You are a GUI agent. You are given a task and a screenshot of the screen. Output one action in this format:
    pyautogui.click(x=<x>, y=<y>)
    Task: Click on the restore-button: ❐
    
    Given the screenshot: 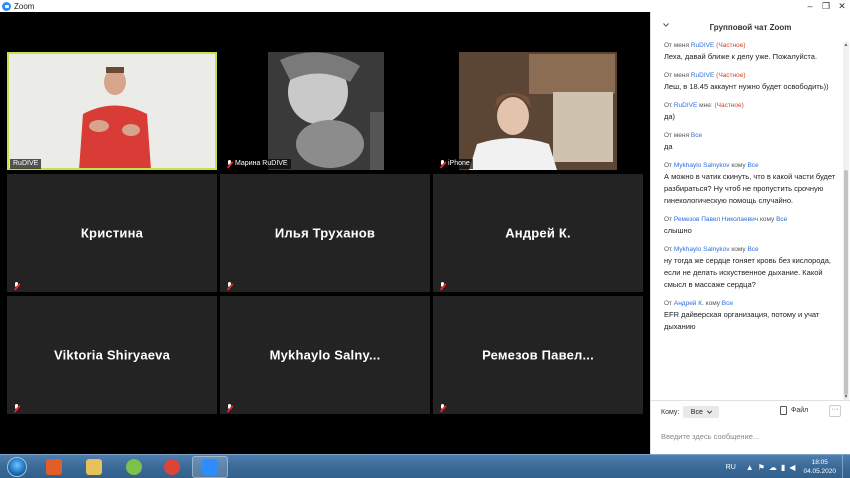 What is the action you would take?
    pyautogui.click(x=826, y=6)
    